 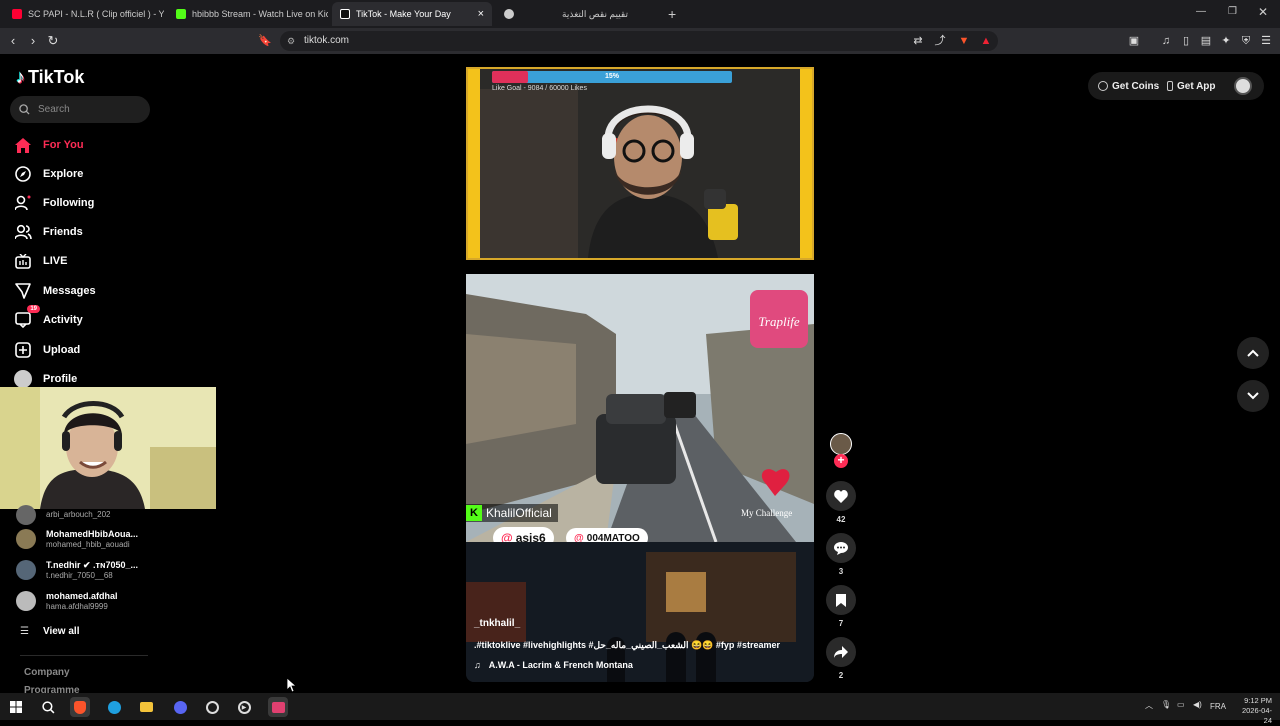 What do you see at coordinates (1197, 704) in the screenshot?
I see `volume-icon: ◀)` at bounding box center [1197, 704].